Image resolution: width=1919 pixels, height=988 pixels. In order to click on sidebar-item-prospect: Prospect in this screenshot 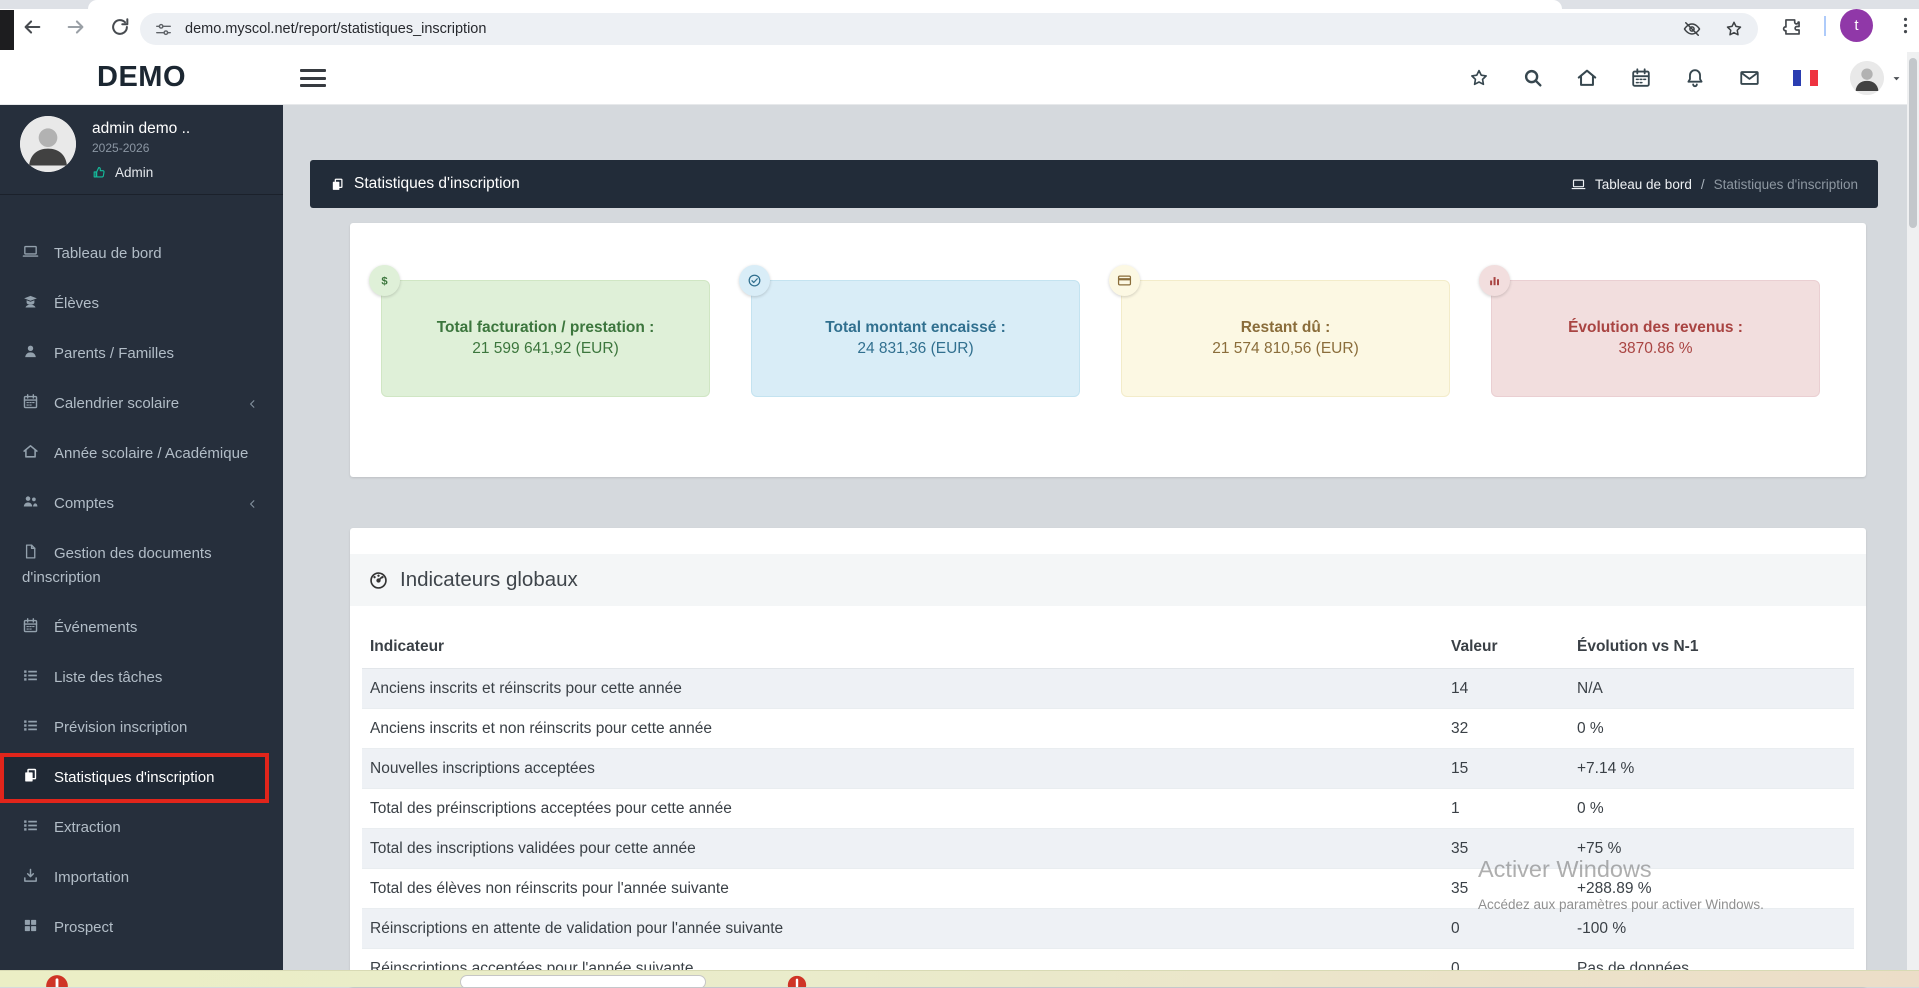, I will do `click(141, 928)`.